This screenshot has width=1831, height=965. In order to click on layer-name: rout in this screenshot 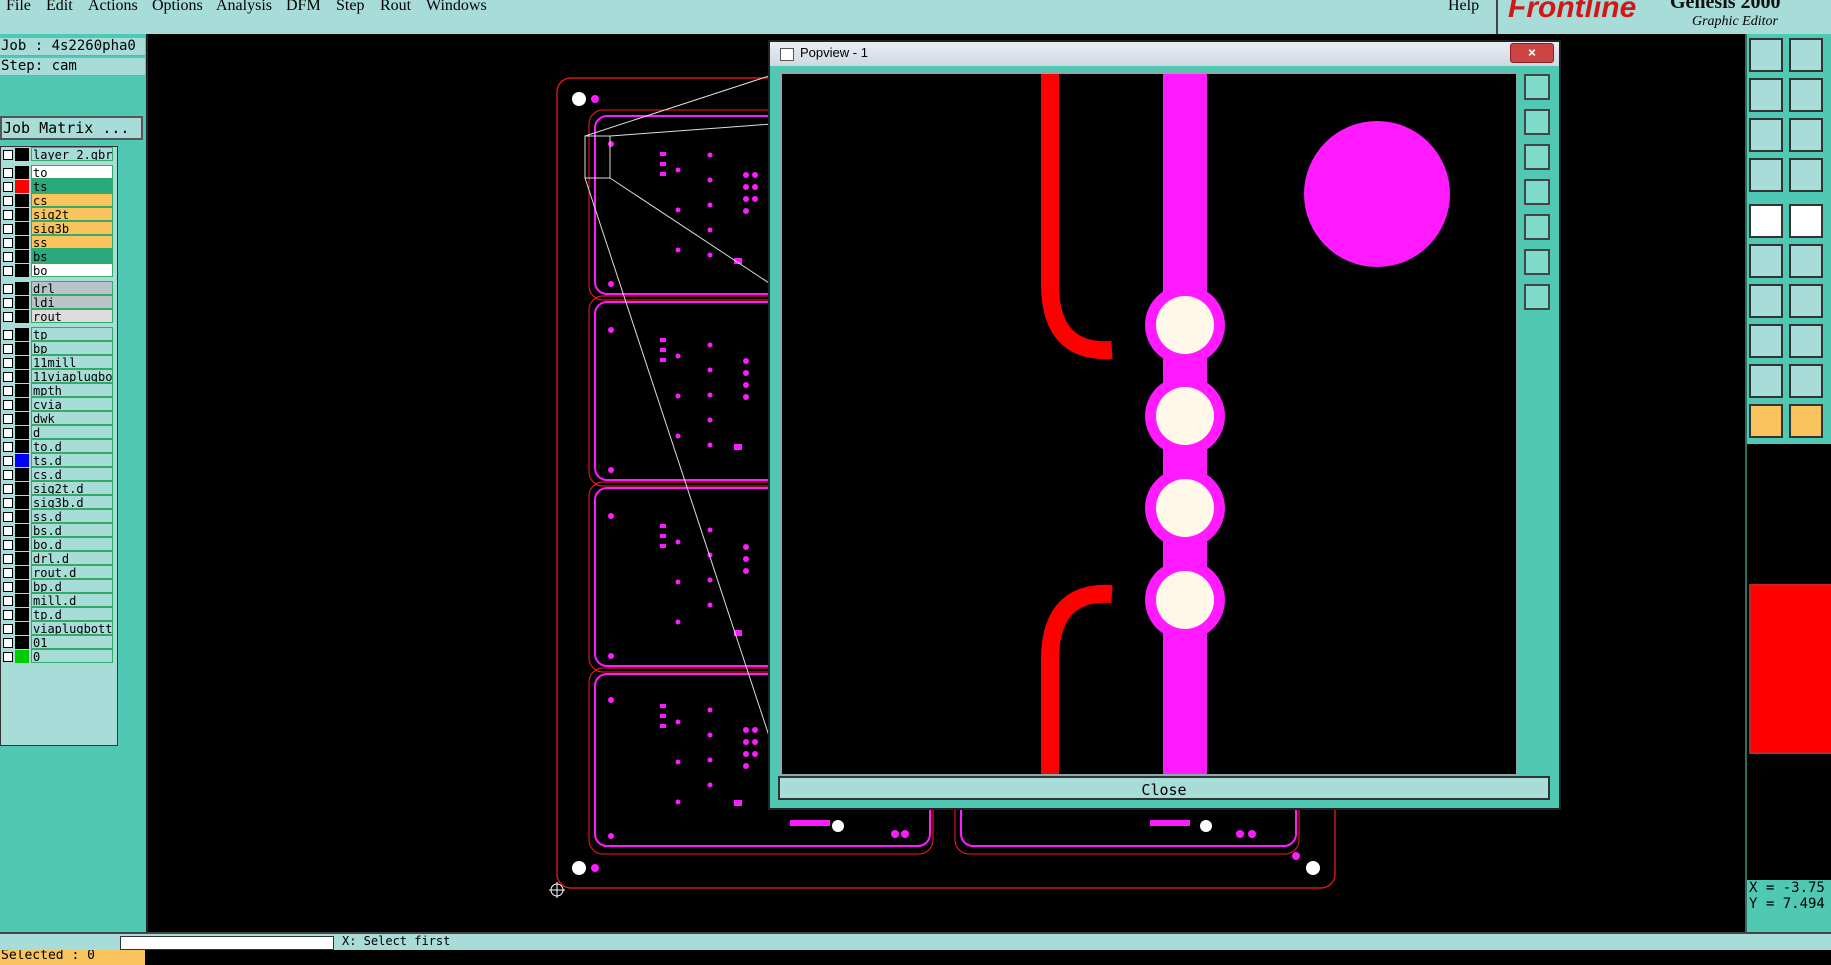, I will do `click(72, 316)`.